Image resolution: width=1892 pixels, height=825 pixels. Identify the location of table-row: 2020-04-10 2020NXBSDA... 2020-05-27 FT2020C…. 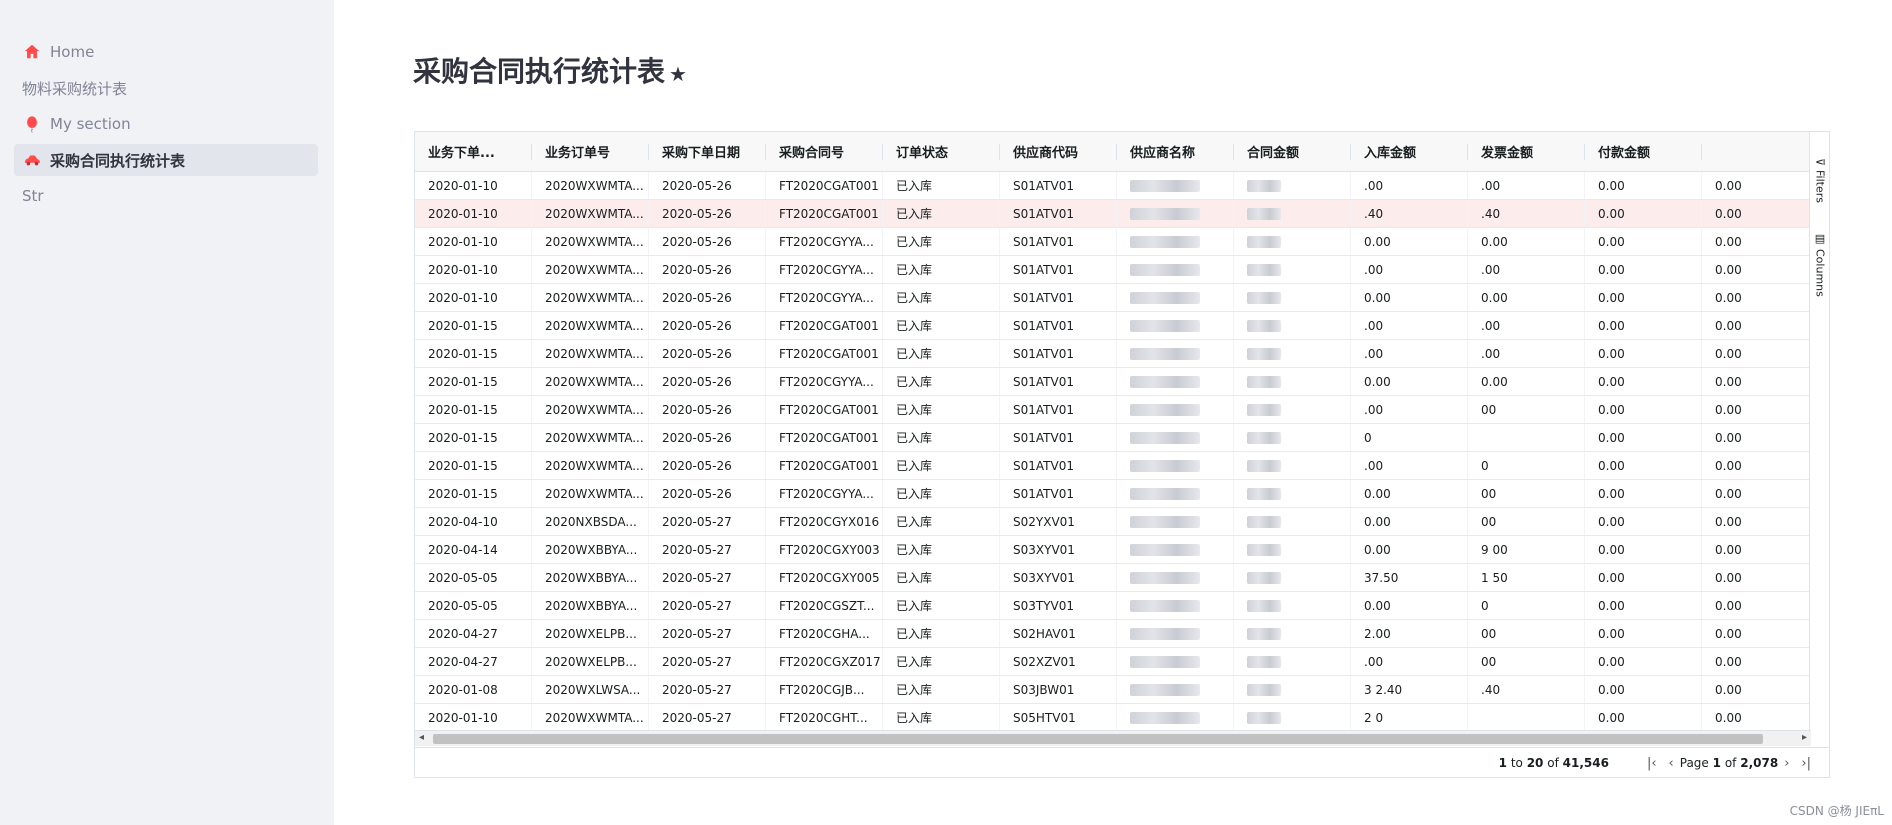
(1113, 522).